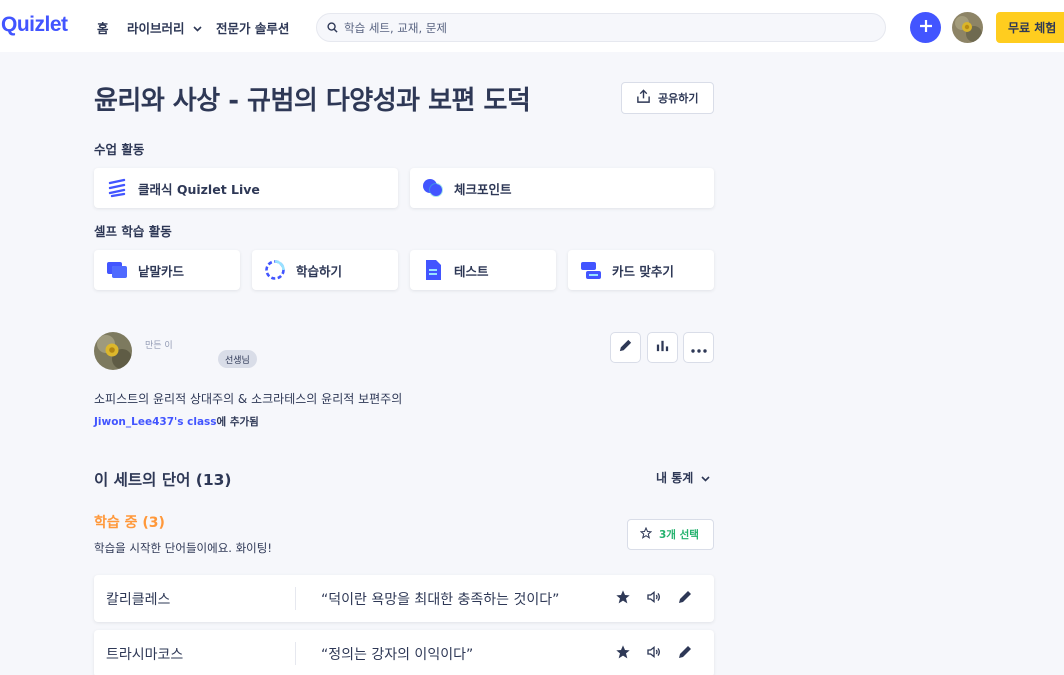 The height and width of the screenshot is (675, 1064). Describe the element at coordinates (312, 101) in the screenshot. I see `page-title: 윤리와 사상 - 규범의 다양성과 보편 도덕` at that location.